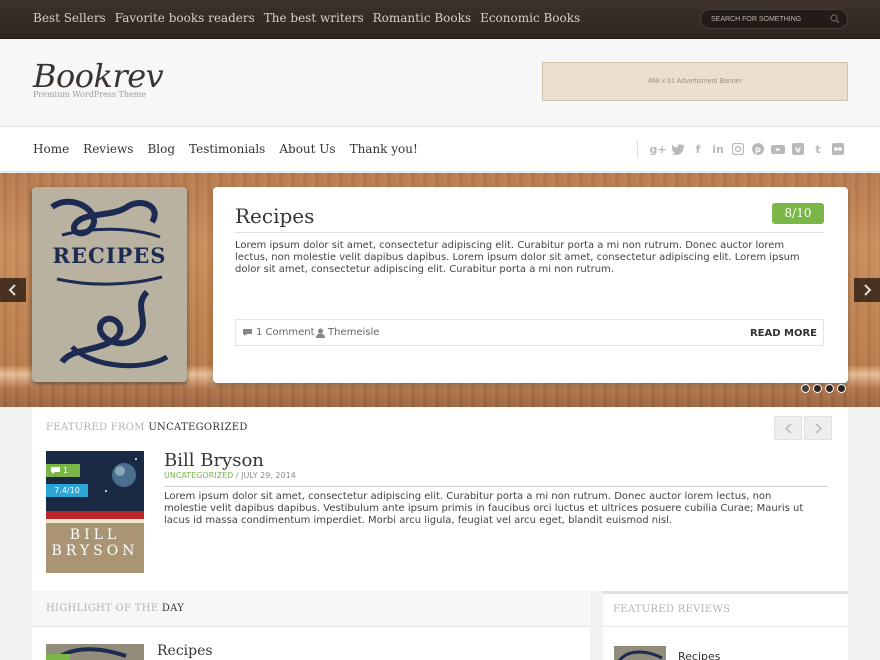 Image resolution: width=880 pixels, height=660 pixels. What do you see at coordinates (285, 332) in the screenshot?
I see `slide-comments-label: 1 Comment` at bounding box center [285, 332].